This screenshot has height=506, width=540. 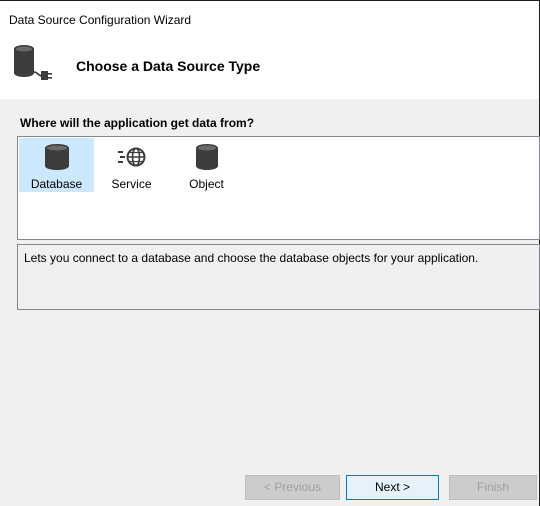 What do you see at coordinates (206, 184) in the screenshot?
I see `source-item-label: Object` at bounding box center [206, 184].